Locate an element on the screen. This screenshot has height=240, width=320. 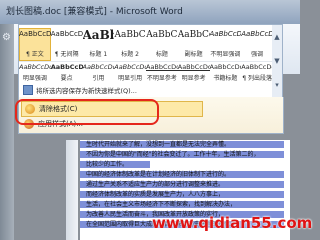
style-name: 标题 2 is located at coordinates (130, 54).